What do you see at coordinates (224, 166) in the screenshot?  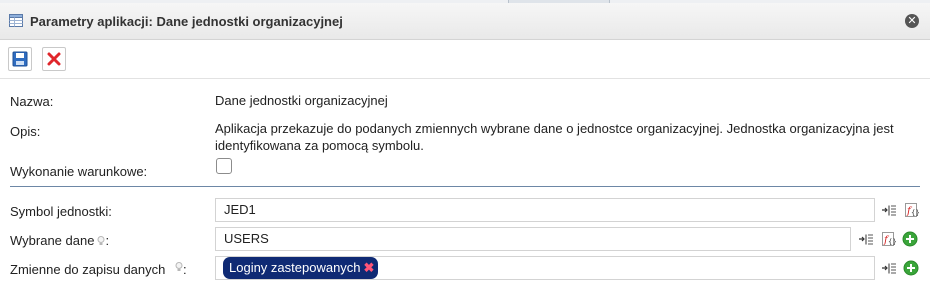 I see `conditional-checkbox` at bounding box center [224, 166].